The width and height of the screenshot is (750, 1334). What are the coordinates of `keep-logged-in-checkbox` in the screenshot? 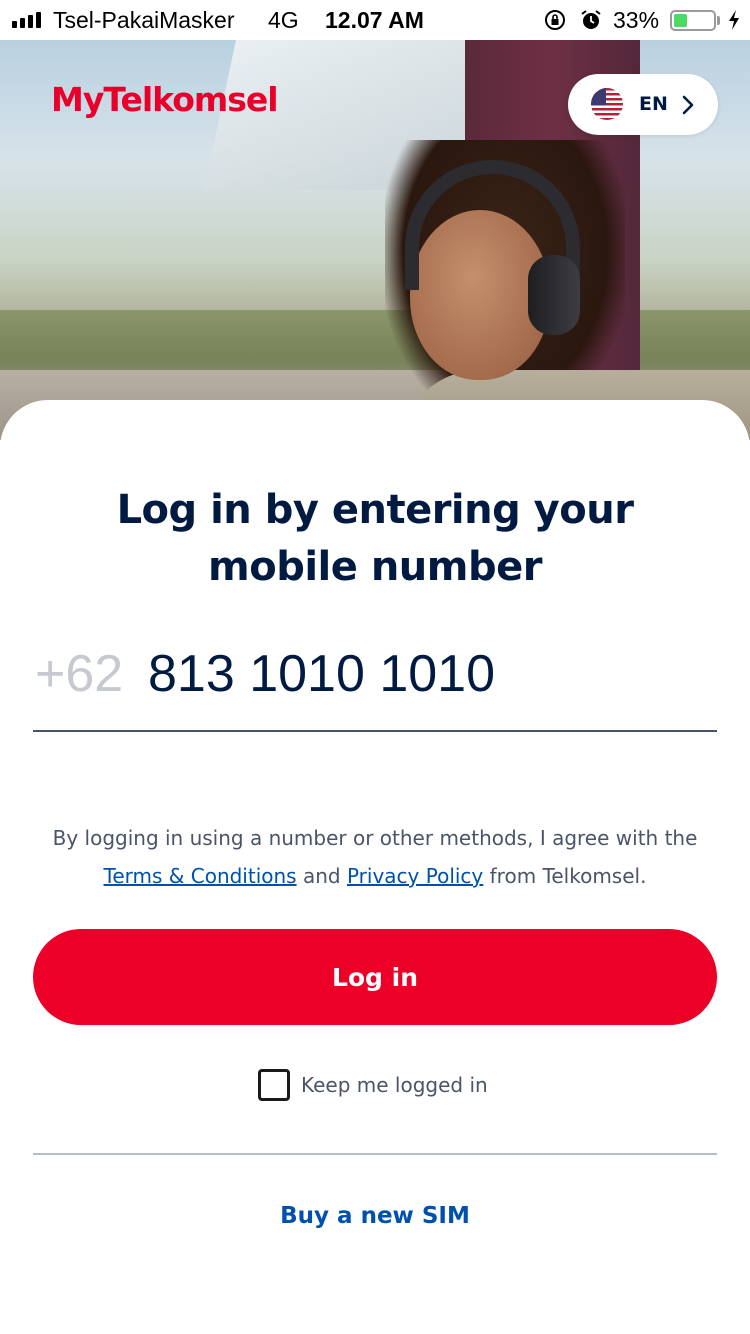 It's located at (274, 1085).